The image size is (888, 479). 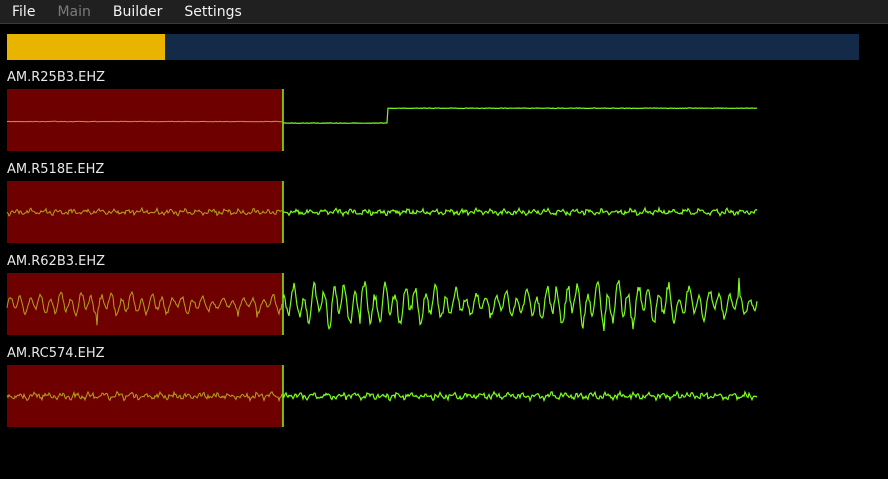 What do you see at coordinates (433, 47) in the screenshot?
I see `buffer-progress-bar` at bounding box center [433, 47].